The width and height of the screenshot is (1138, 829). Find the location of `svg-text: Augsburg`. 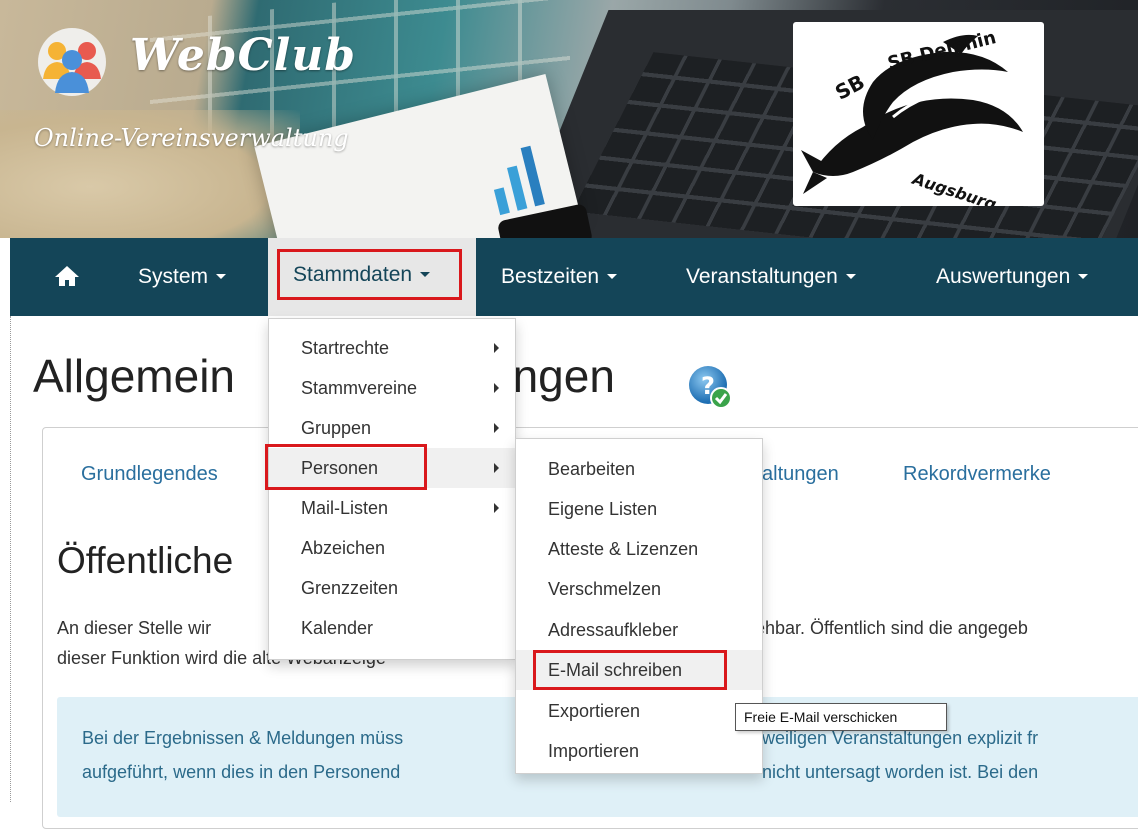

svg-text: Augsburg is located at coordinates (953, 187).